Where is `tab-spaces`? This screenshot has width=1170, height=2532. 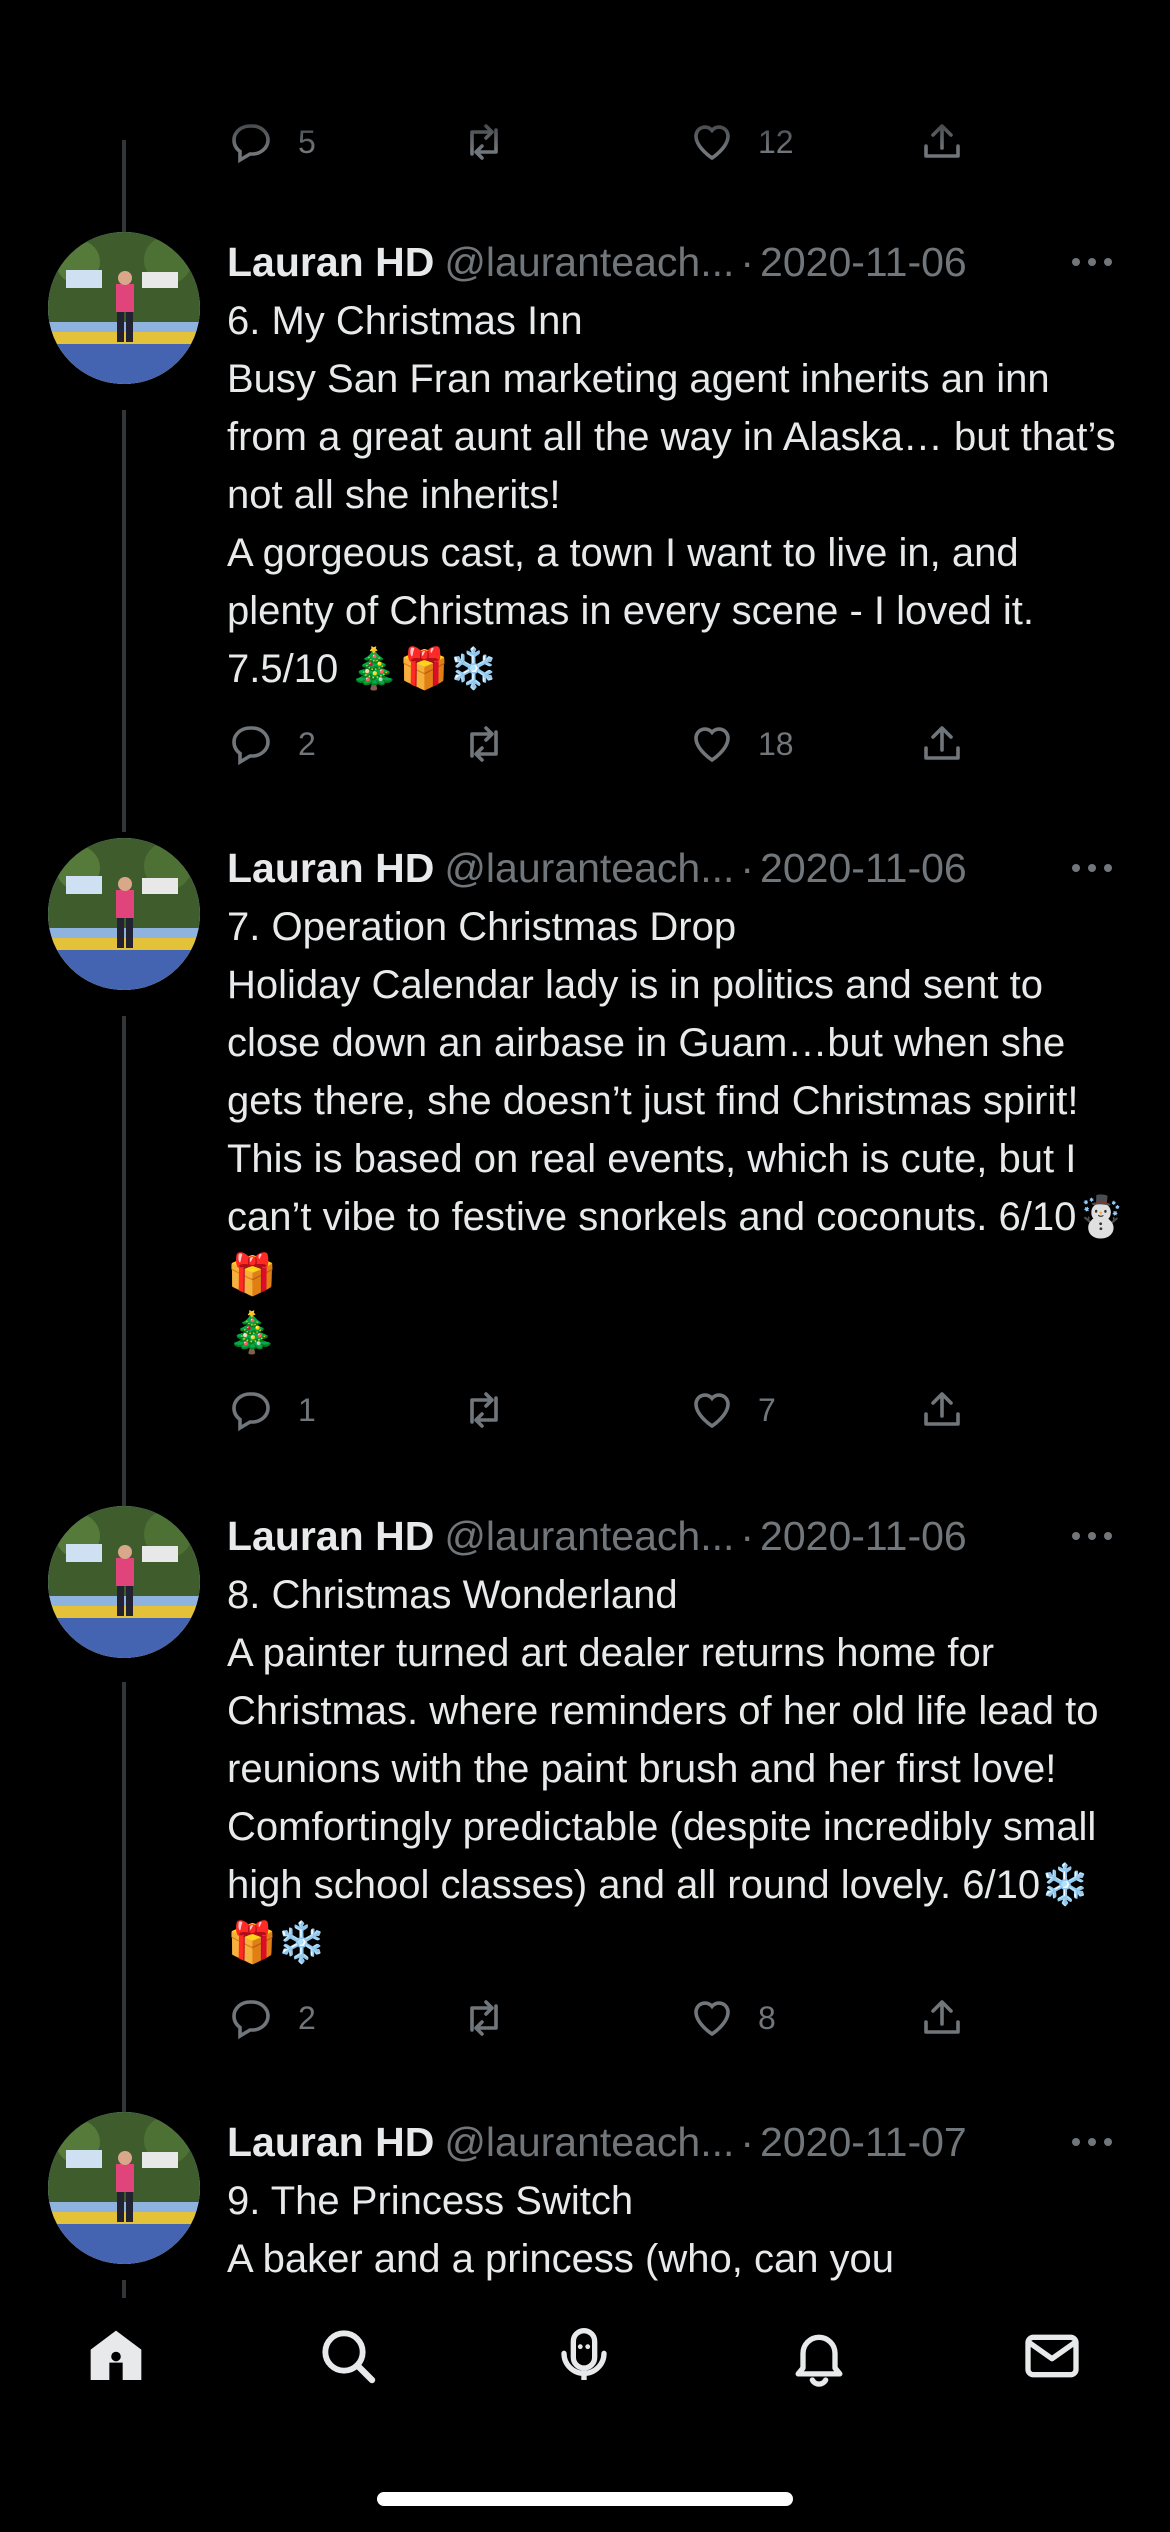 tab-spaces is located at coordinates (584, 2356).